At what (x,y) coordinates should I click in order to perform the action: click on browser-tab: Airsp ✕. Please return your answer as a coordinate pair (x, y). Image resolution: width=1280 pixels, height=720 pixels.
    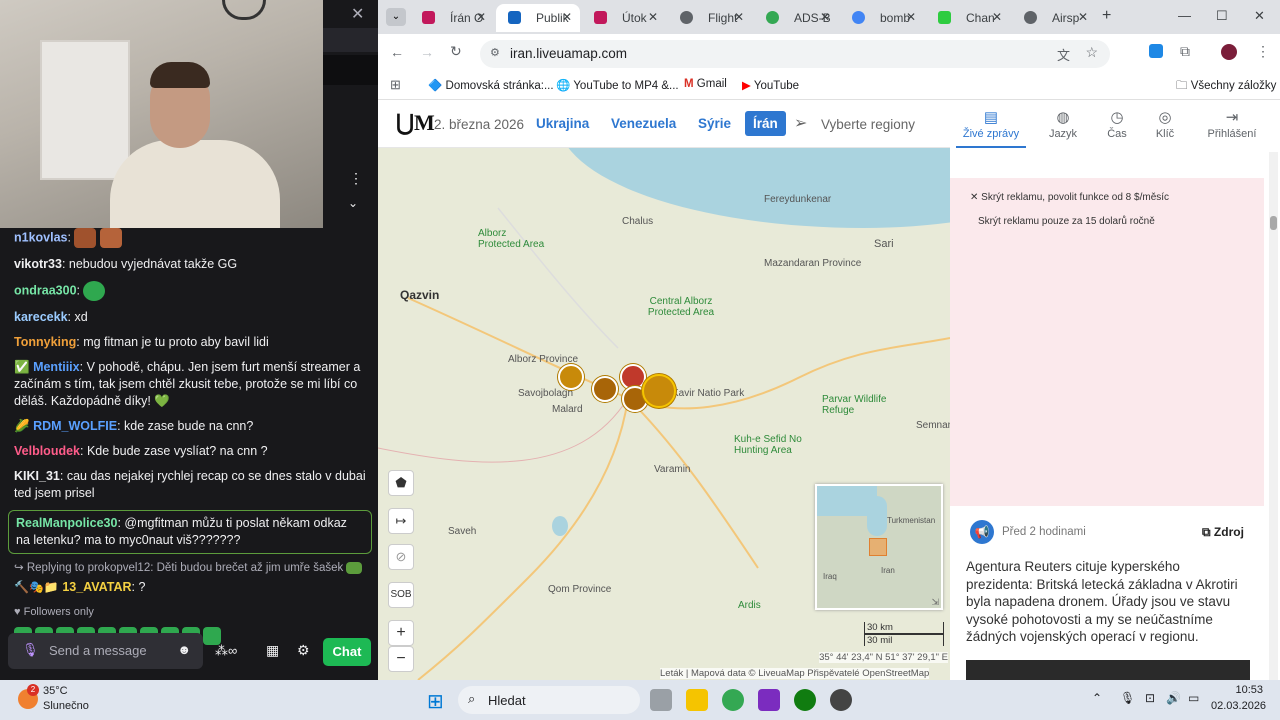
    Looking at the image, I should click on (1054, 18).